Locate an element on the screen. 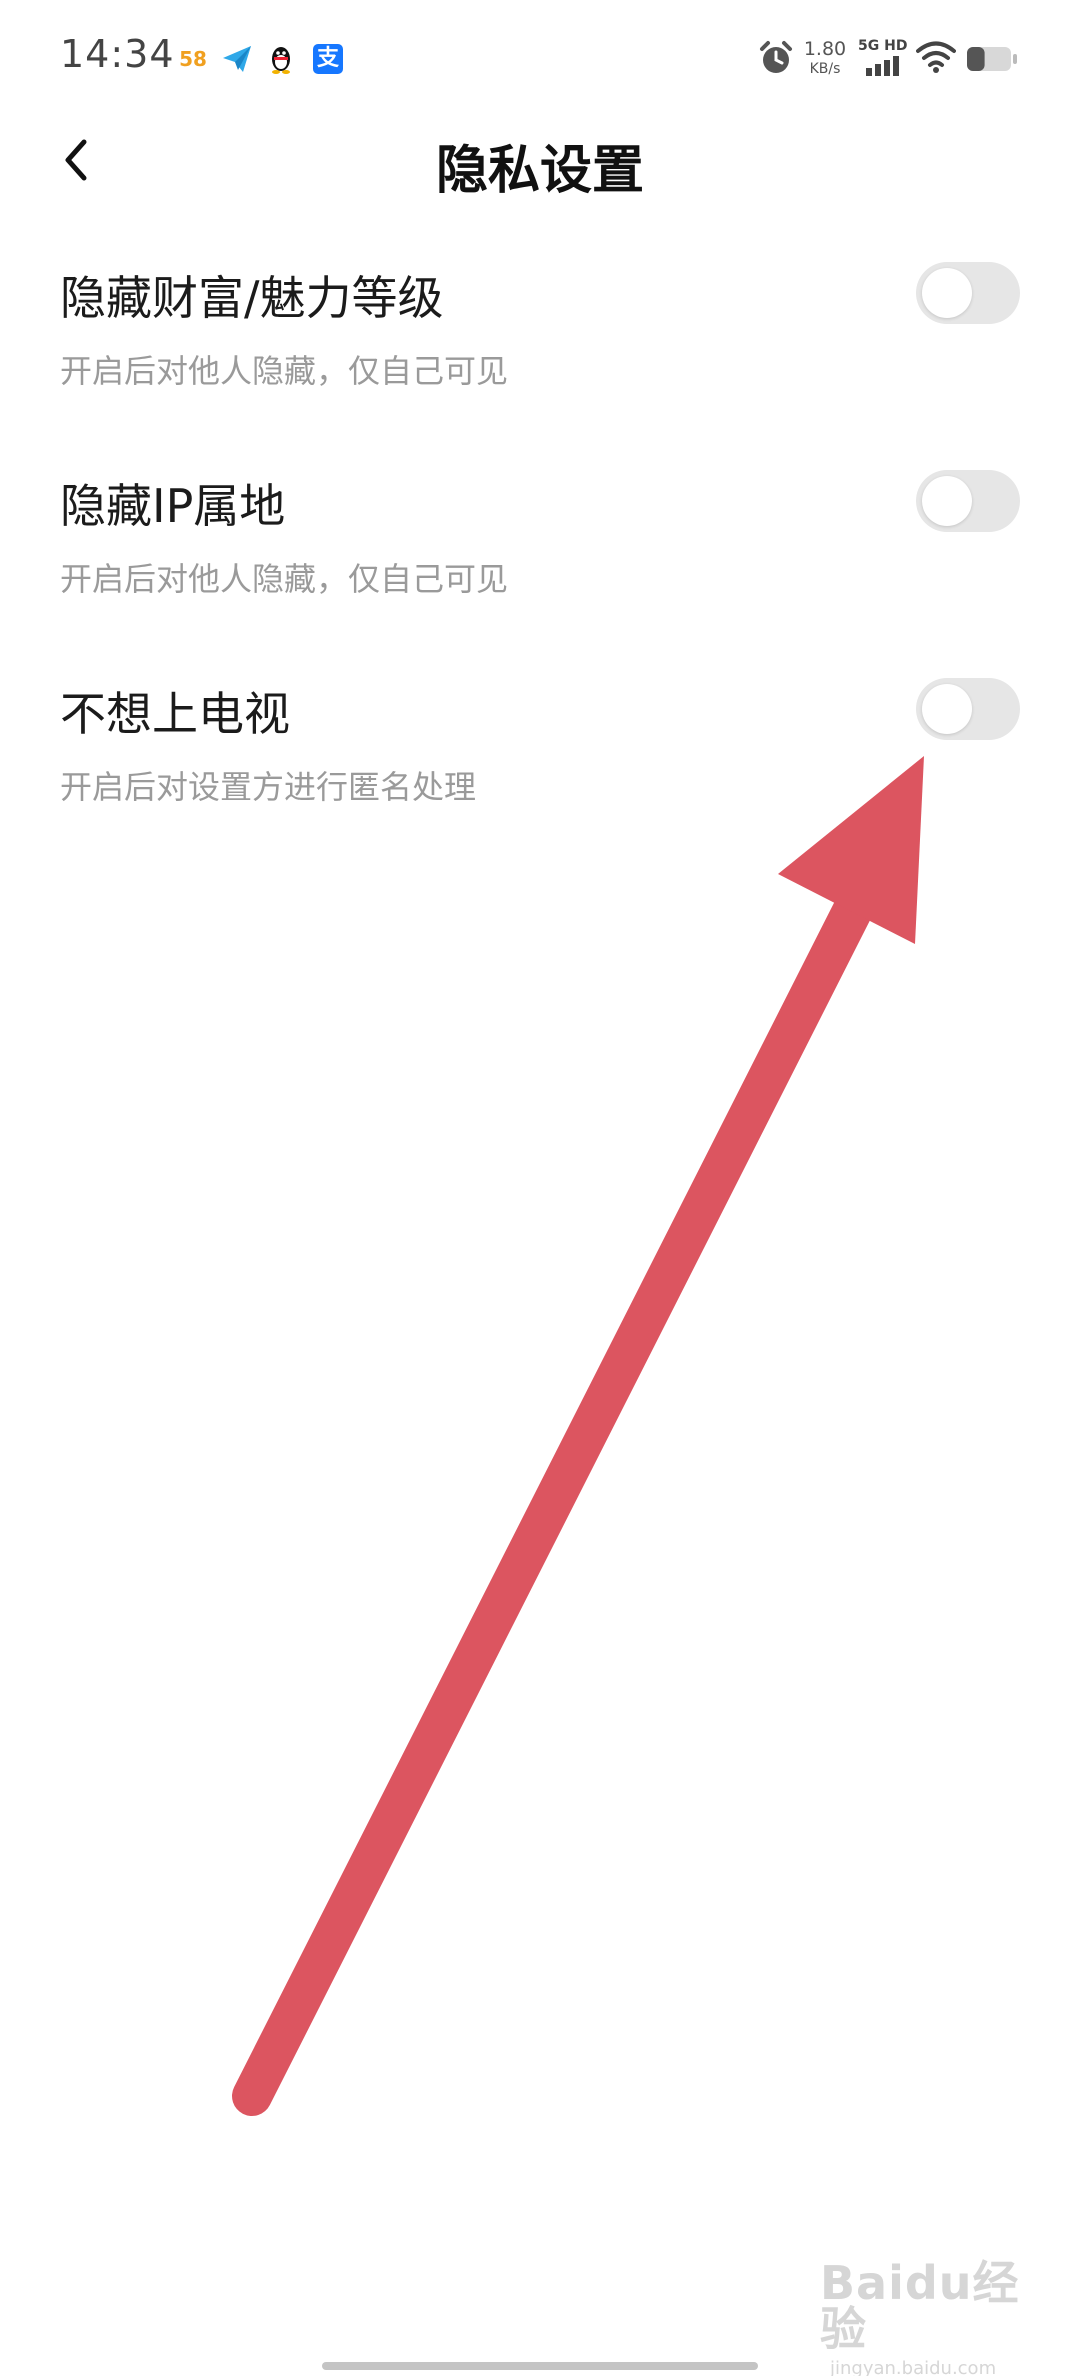 This screenshot has height=2376, width=1080. setting-row-hide-wealth-level: 隐藏财富/魅力等级 开启后对他人隐藏，仅自己可见 is located at coordinates (540, 362).